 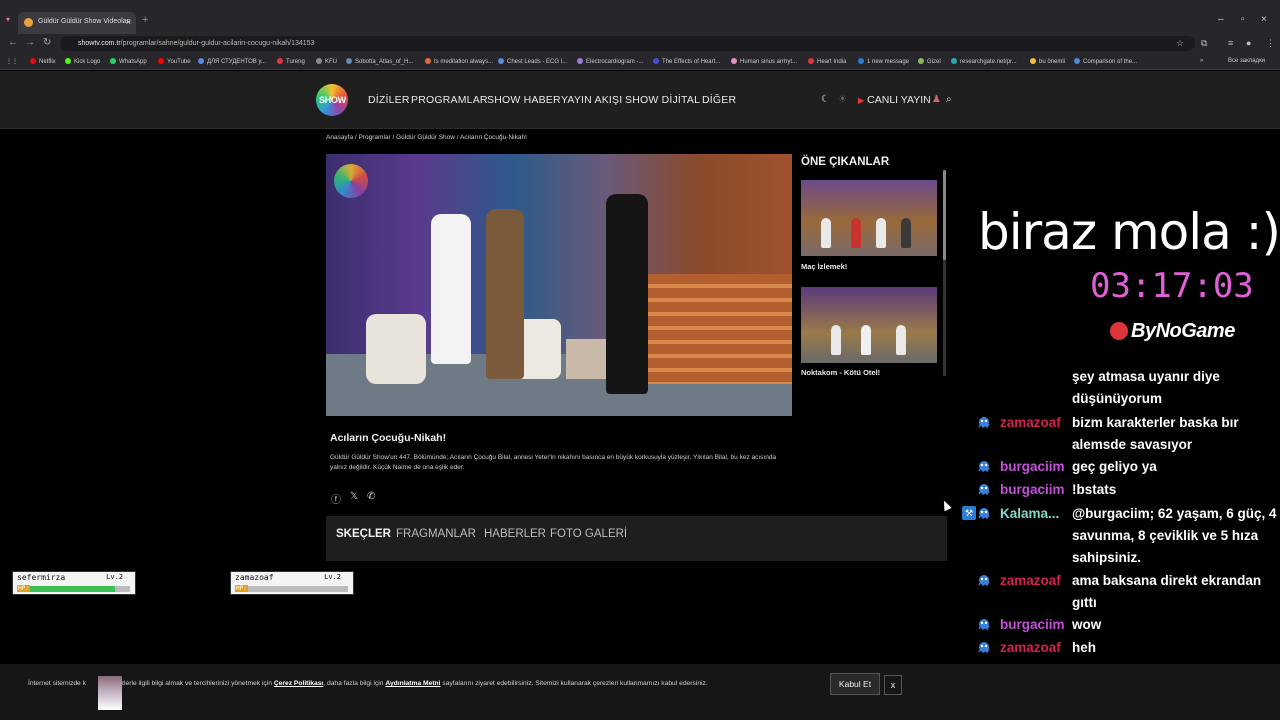 What do you see at coordinates (1172, 286) in the screenshot?
I see `overlay-timer: 03:17:03` at bounding box center [1172, 286].